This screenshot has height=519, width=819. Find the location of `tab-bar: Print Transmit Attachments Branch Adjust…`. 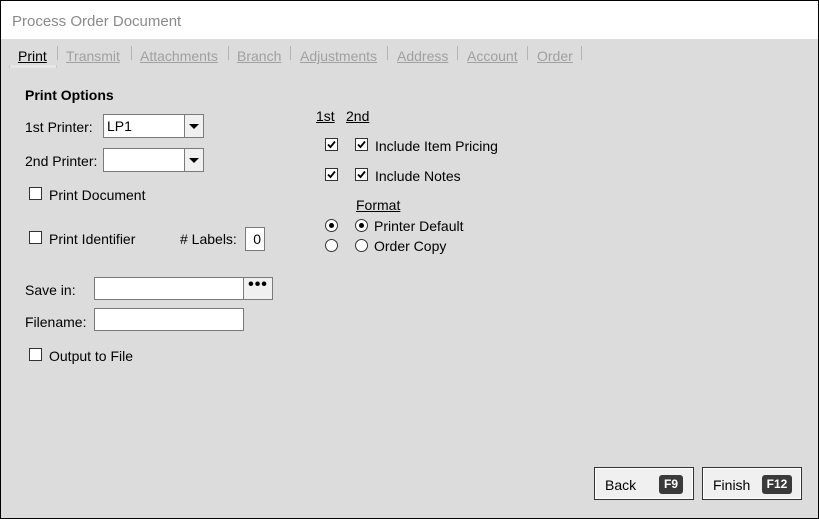

tab-bar: Print Transmit Attachments Branch Adjust… is located at coordinates (409, 52).